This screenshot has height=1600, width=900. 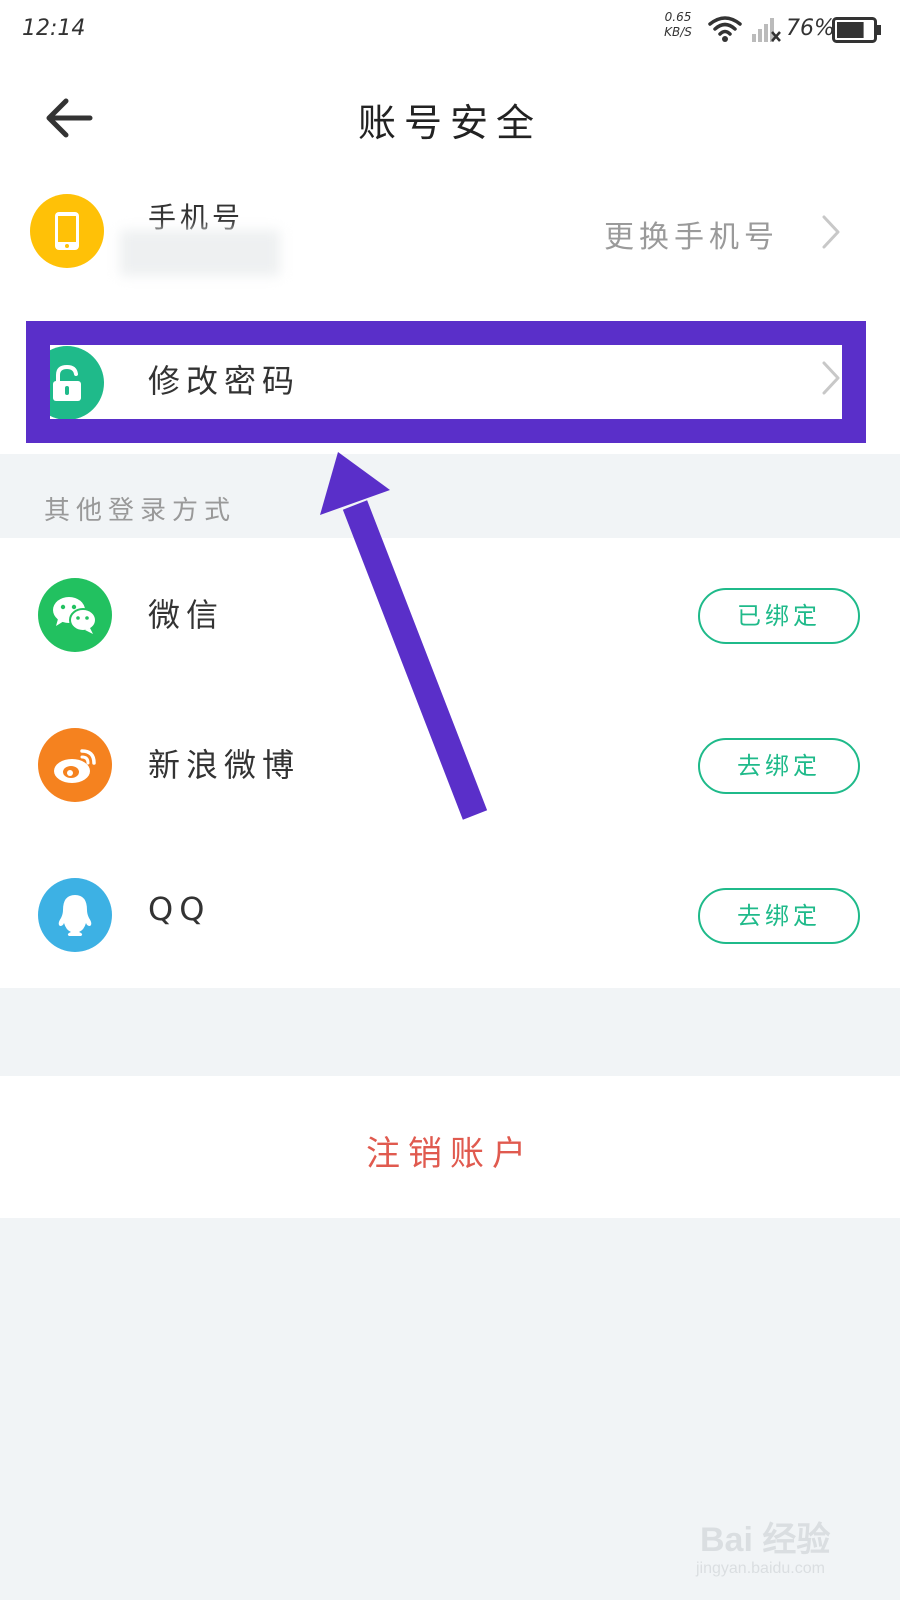 I want to click on watermark-sub: jingyan.baidu.com, so click(x=760, y=1568).